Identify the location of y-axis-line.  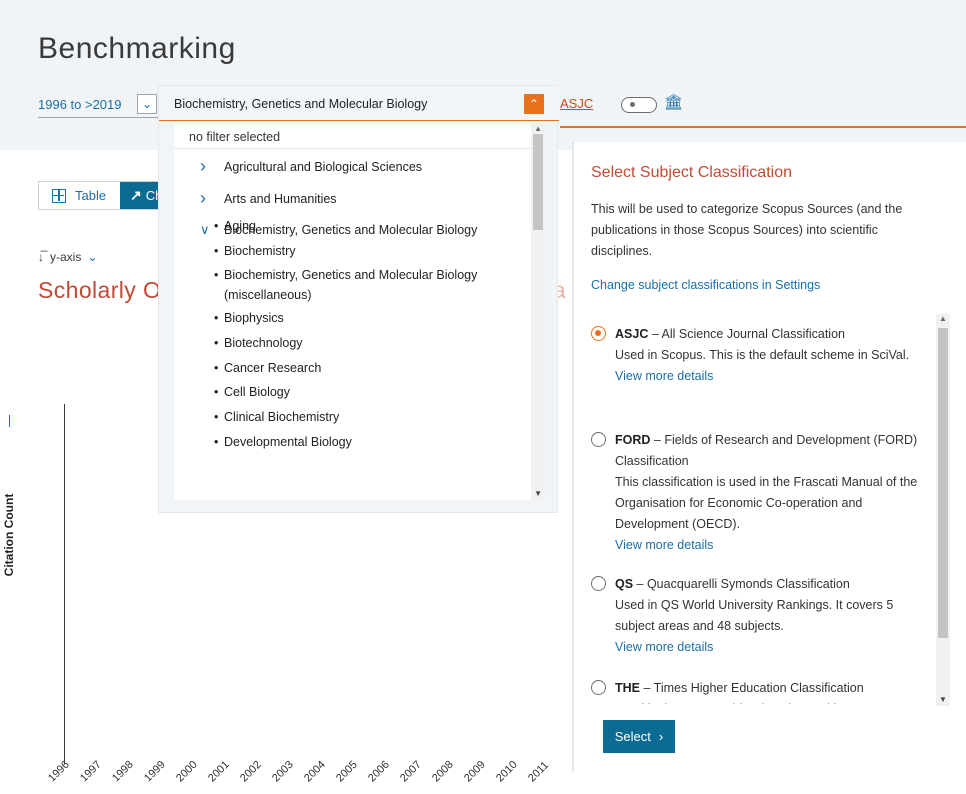
(64, 584).